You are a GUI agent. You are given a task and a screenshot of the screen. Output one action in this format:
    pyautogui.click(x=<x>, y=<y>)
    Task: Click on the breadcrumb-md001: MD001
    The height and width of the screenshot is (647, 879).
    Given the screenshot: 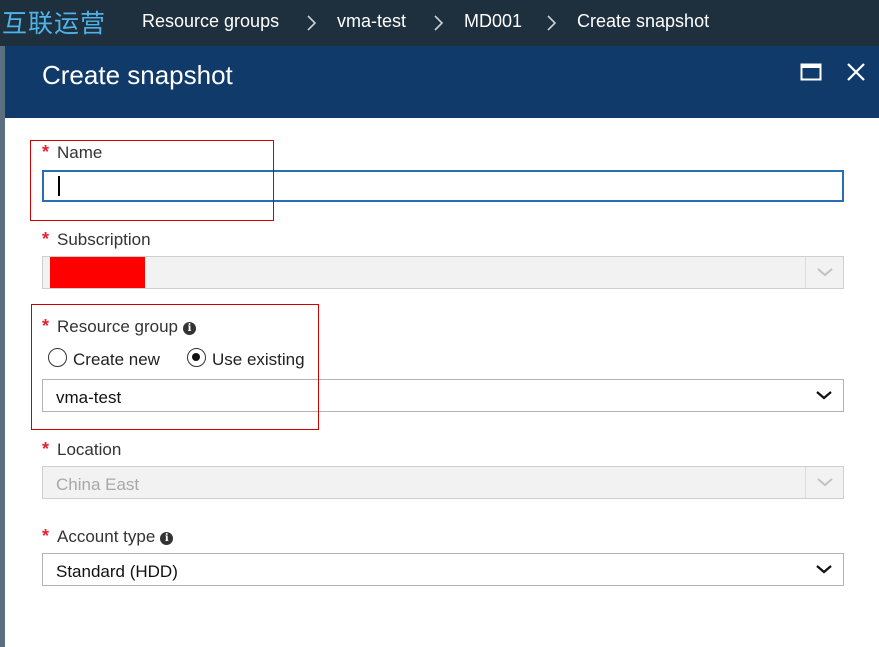 What is the action you would take?
    pyautogui.click(x=493, y=21)
    